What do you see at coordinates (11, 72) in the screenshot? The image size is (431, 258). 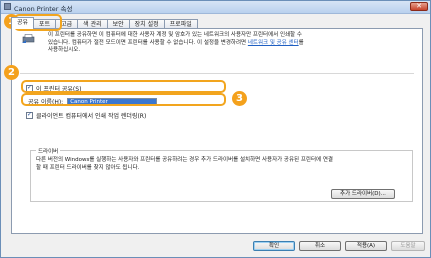 I see `step-marker-2: 2` at bounding box center [11, 72].